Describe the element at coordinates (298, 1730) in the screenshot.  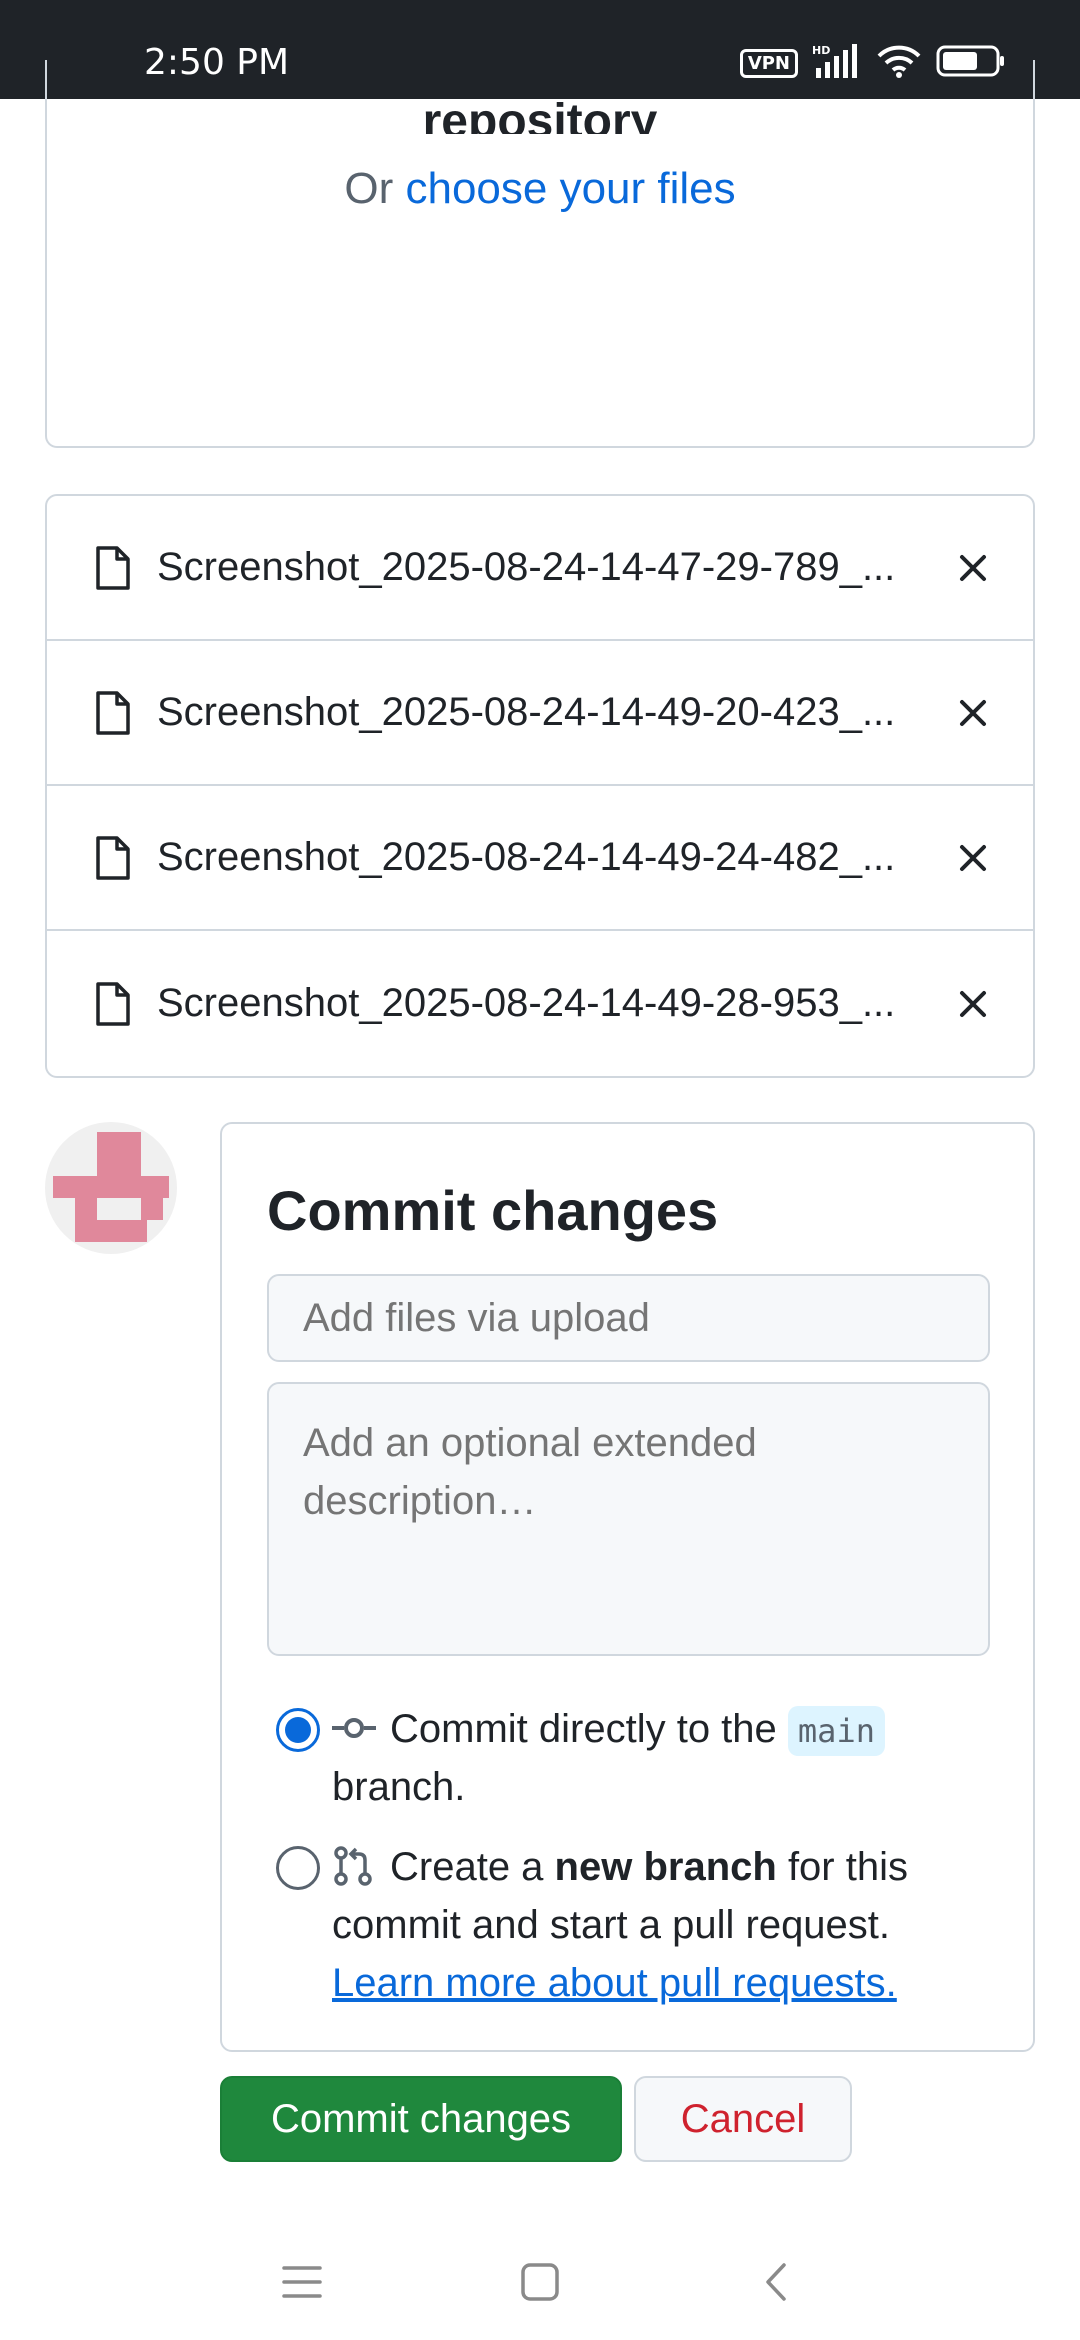
I see `commit-direct-radio` at that location.